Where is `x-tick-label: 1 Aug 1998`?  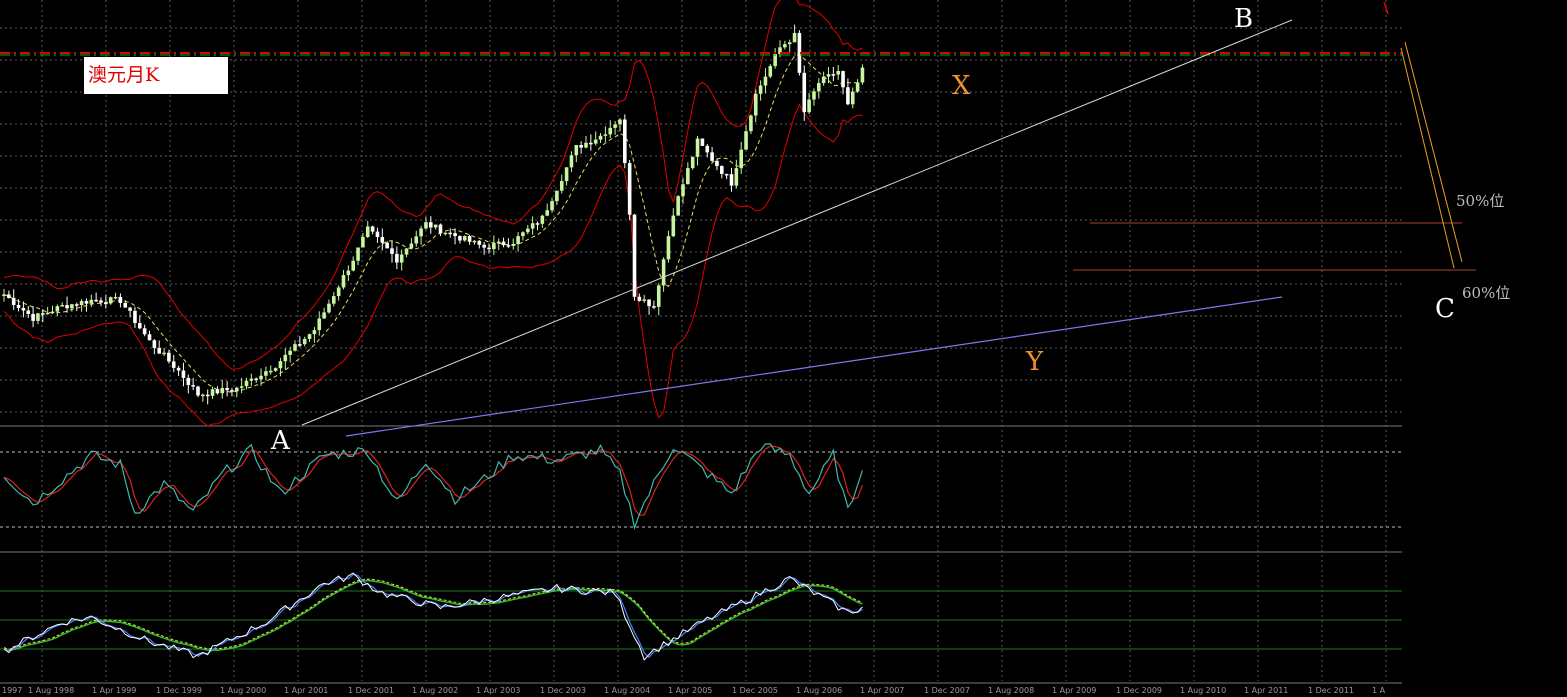 x-tick-label: 1 Aug 1998 is located at coordinates (51, 690).